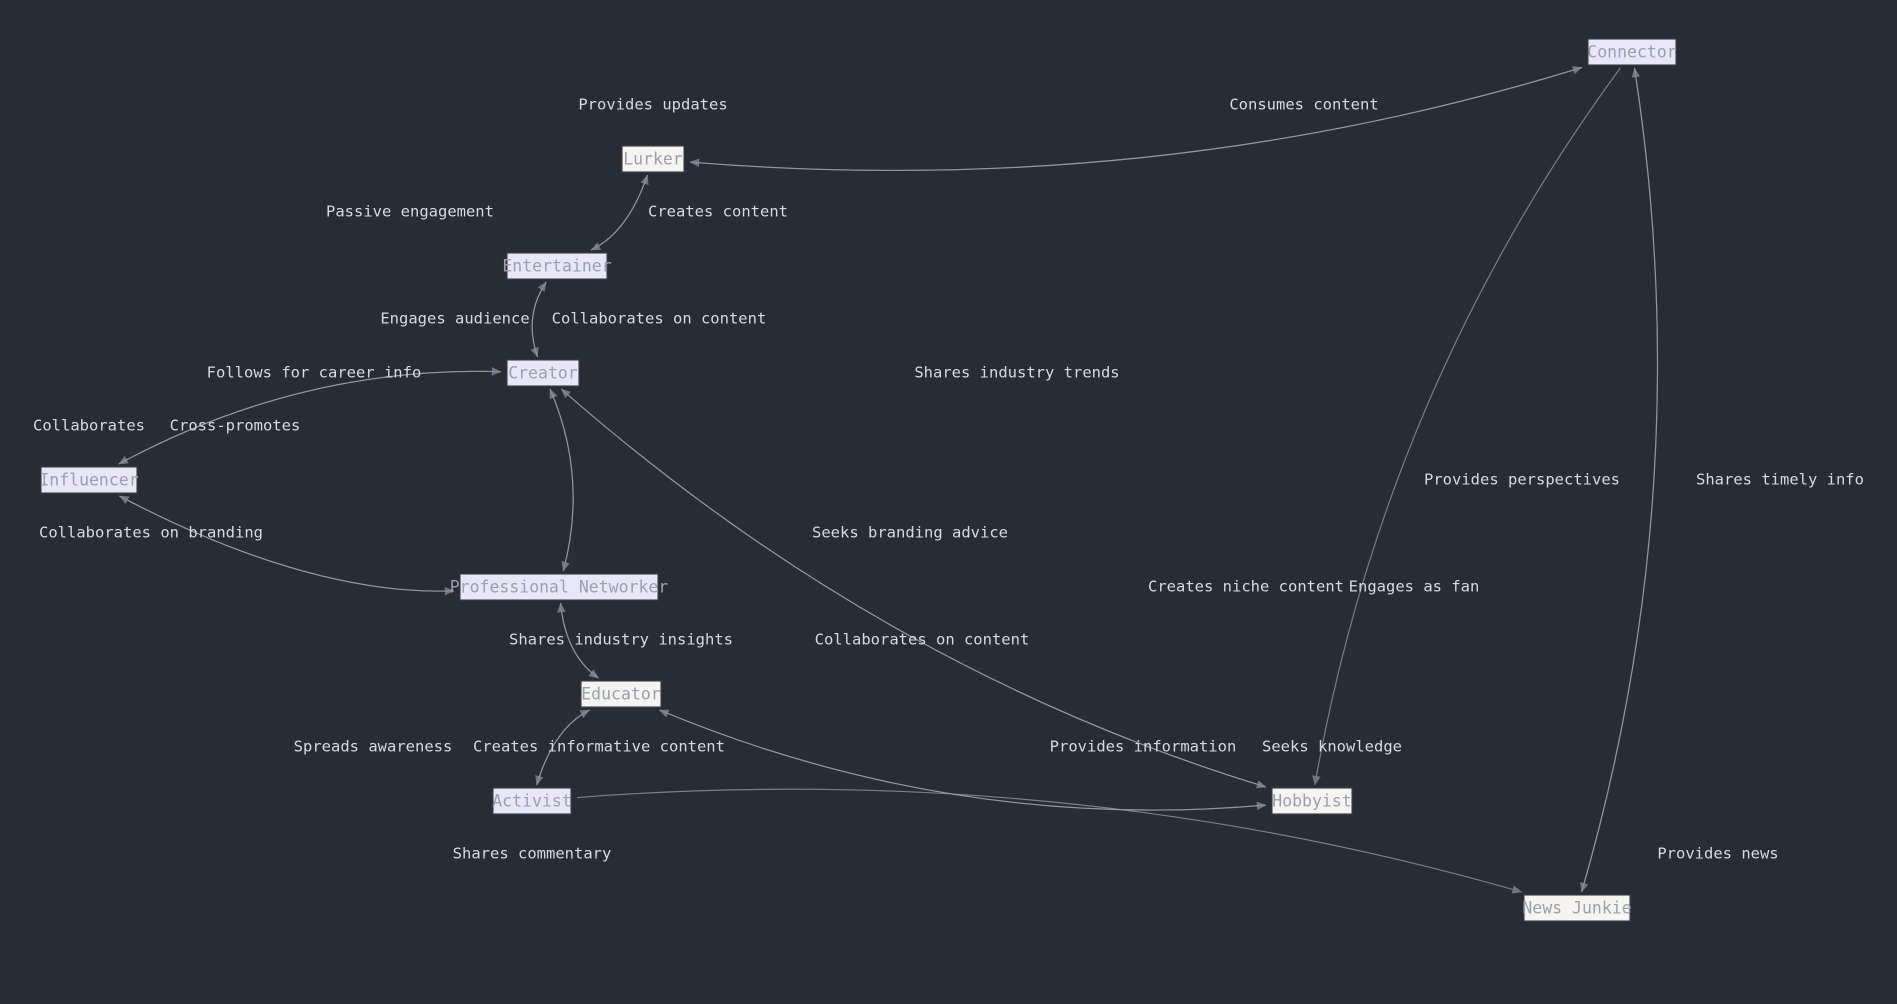 Image resolution: width=1897 pixels, height=1004 pixels. I want to click on edge-label-consumes-content: Consumes content, so click(1303, 105).